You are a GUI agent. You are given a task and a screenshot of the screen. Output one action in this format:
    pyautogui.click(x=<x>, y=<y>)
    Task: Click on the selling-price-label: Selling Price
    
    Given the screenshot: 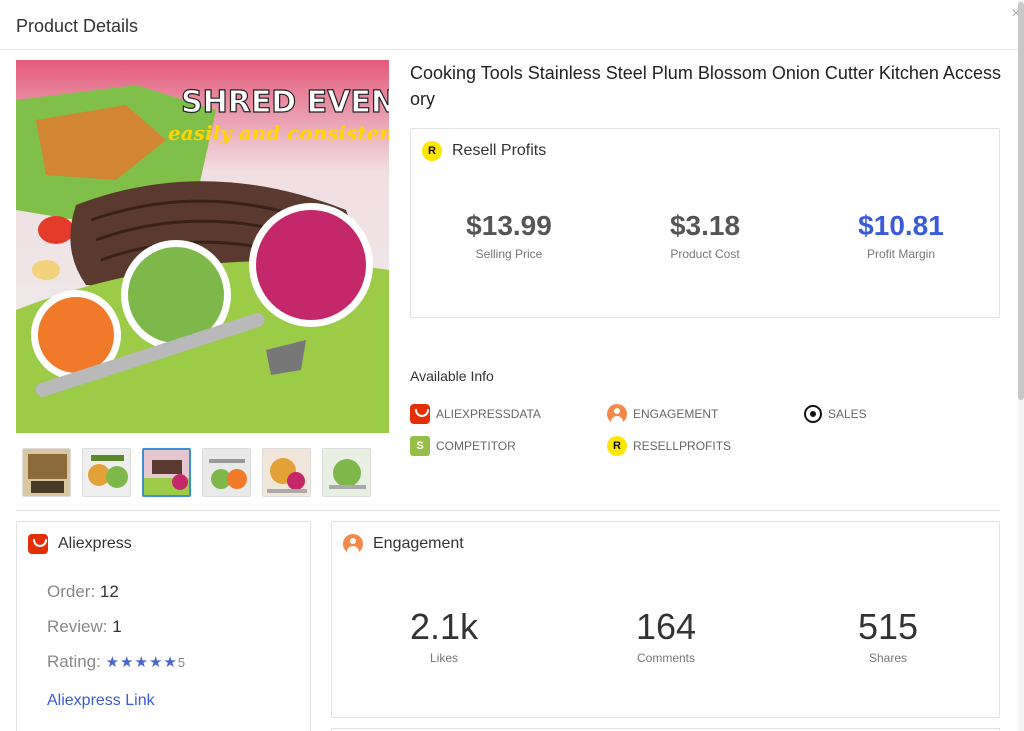 What is the action you would take?
    pyautogui.click(x=509, y=254)
    